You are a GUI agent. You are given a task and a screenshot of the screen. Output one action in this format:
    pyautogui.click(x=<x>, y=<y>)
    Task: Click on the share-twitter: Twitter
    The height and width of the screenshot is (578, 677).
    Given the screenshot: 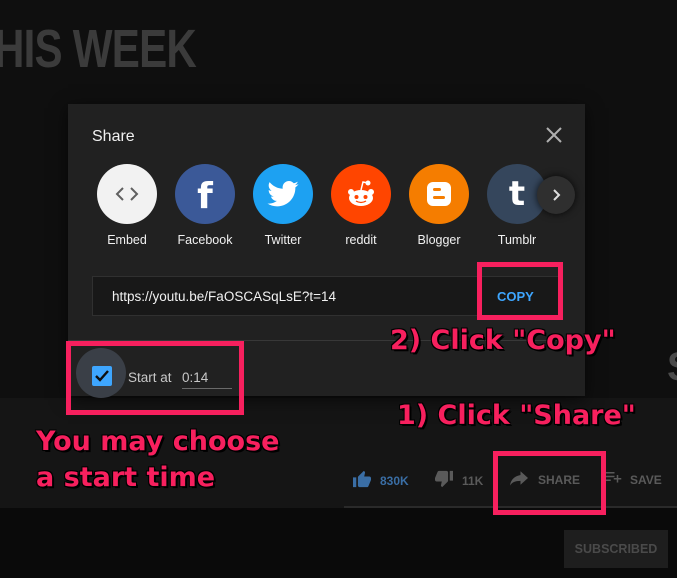 What is the action you would take?
    pyautogui.click(x=283, y=205)
    